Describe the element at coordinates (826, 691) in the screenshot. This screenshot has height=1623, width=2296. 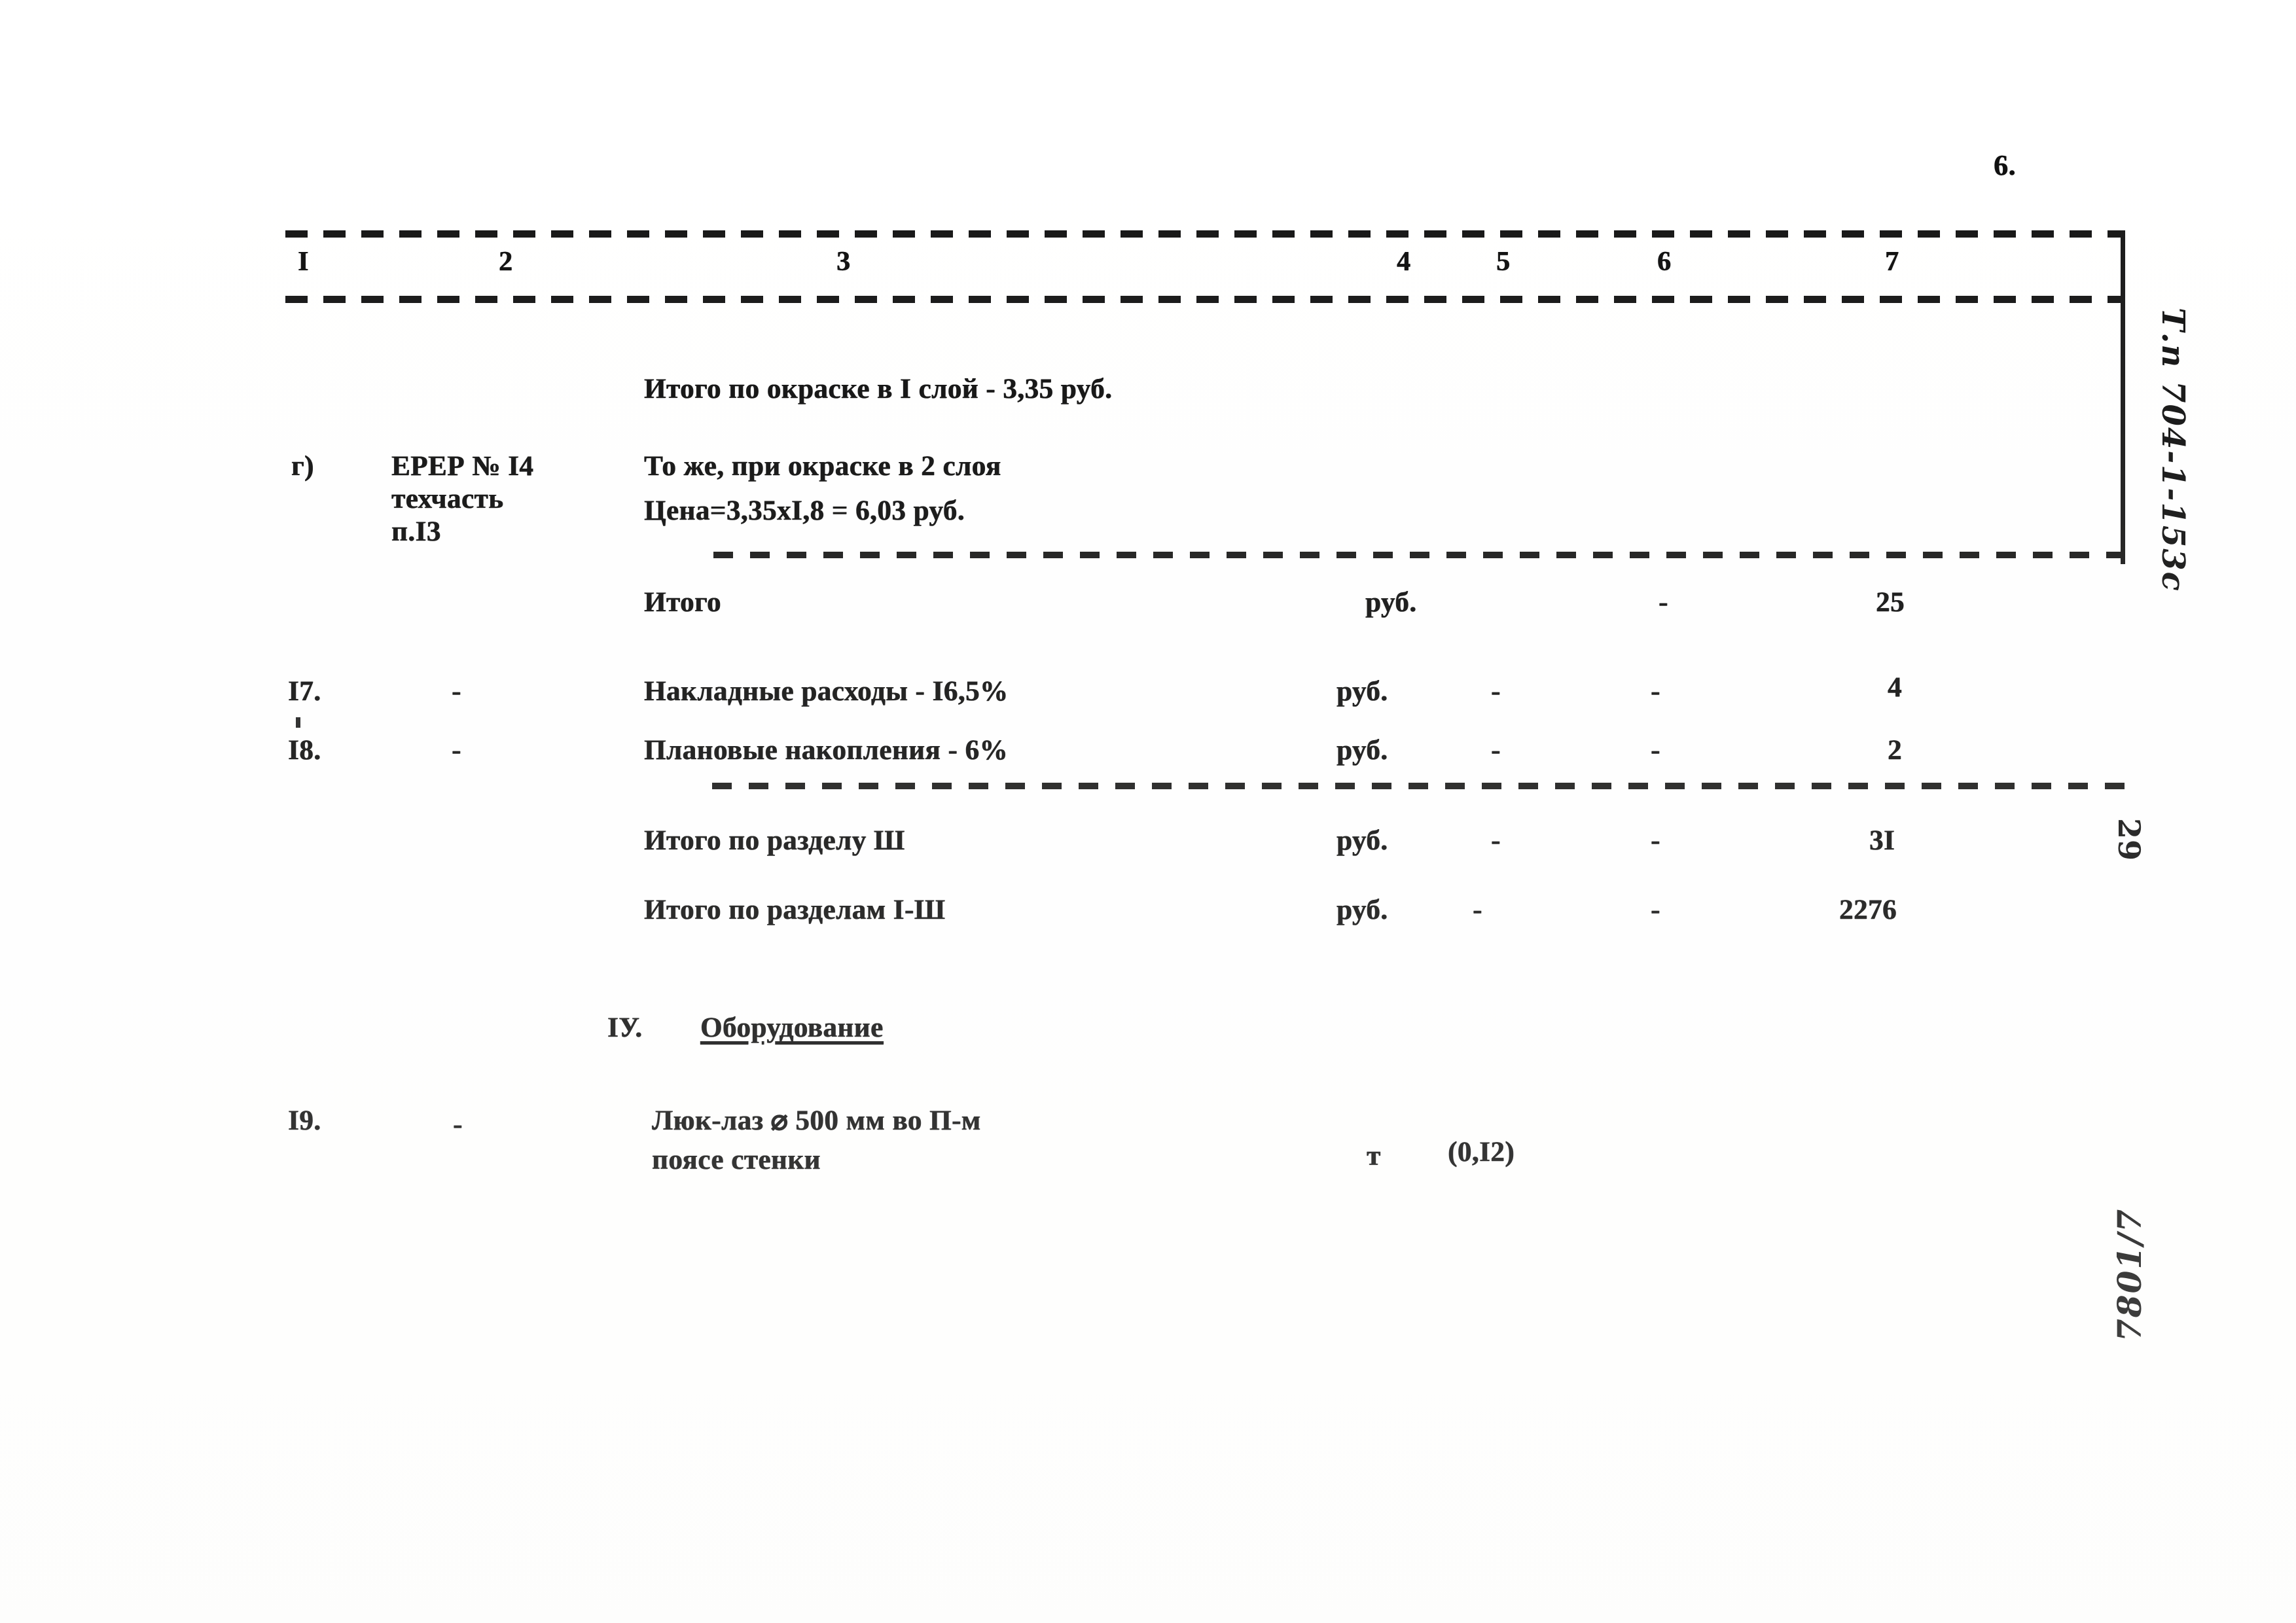
I see `row-17-col3: Накладные расходы - I6,5%` at that location.